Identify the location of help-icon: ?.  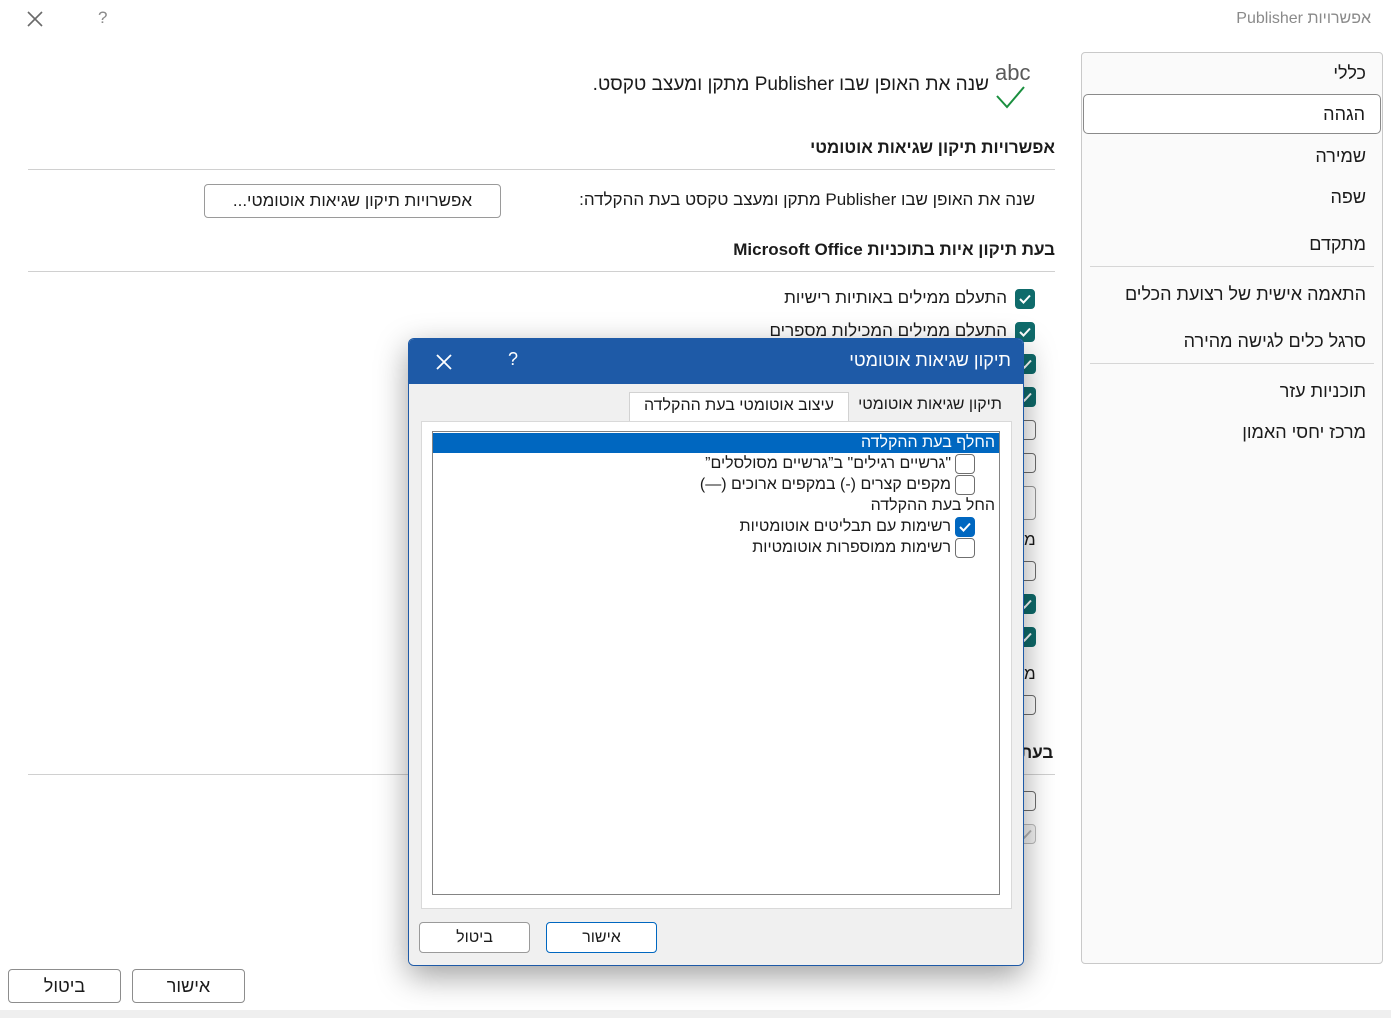
(102, 18).